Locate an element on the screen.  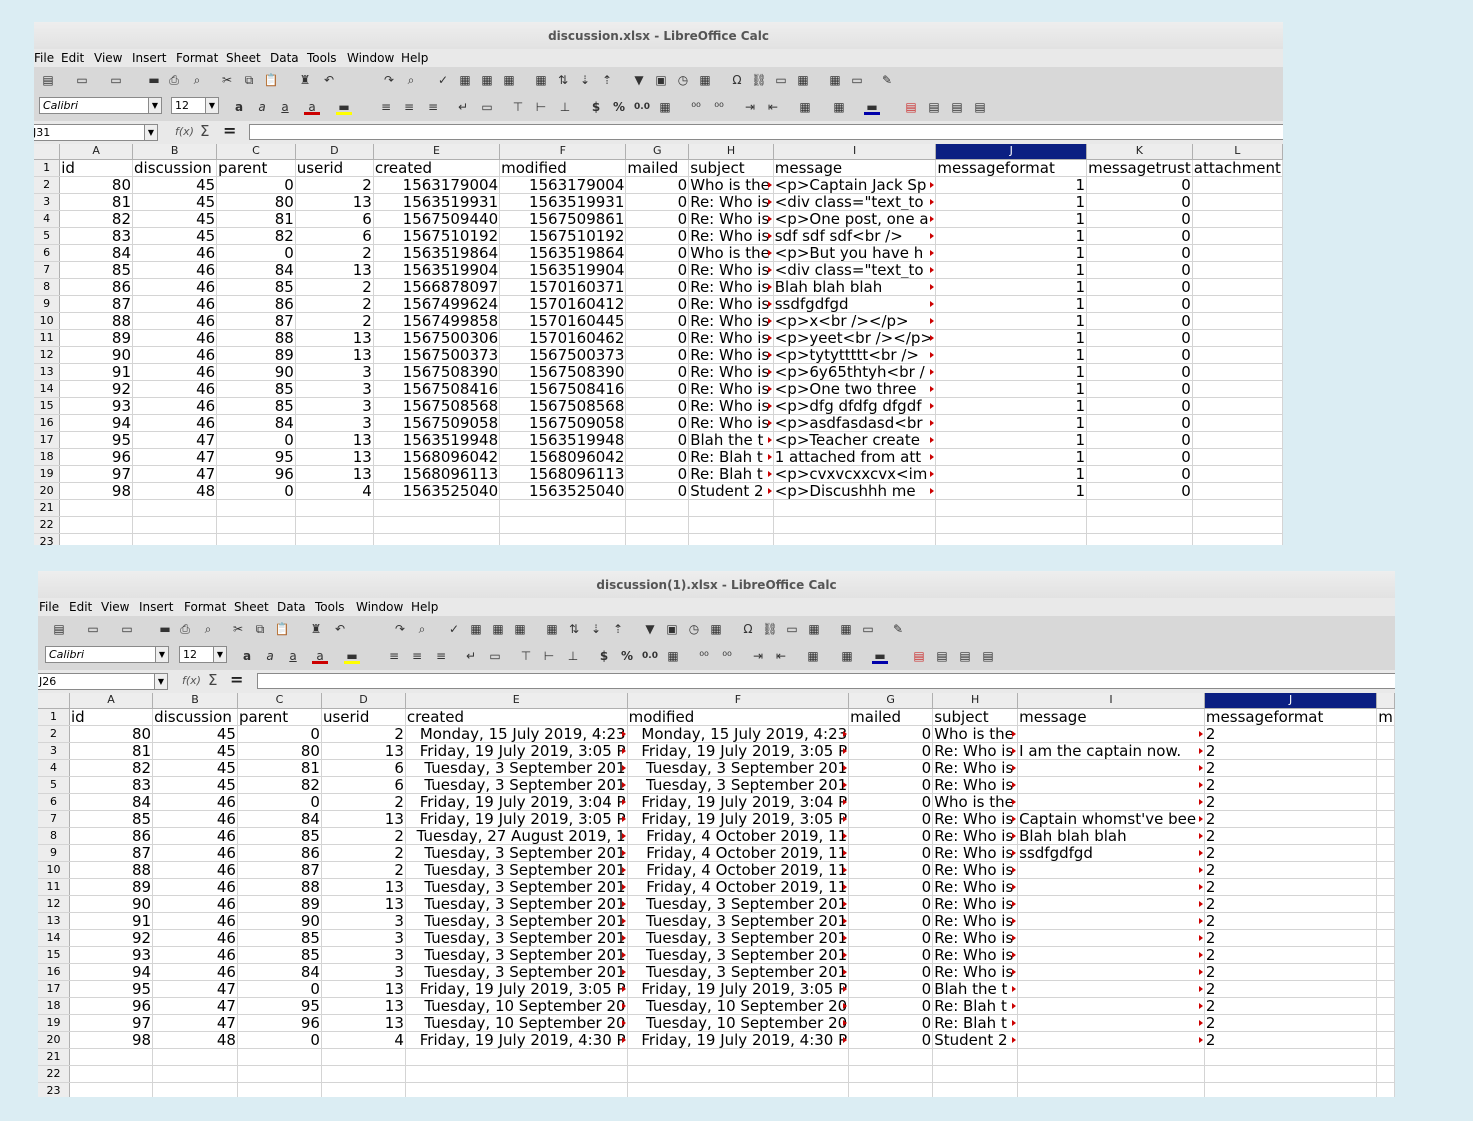
cell: 1563519904 is located at coordinates (437, 270).